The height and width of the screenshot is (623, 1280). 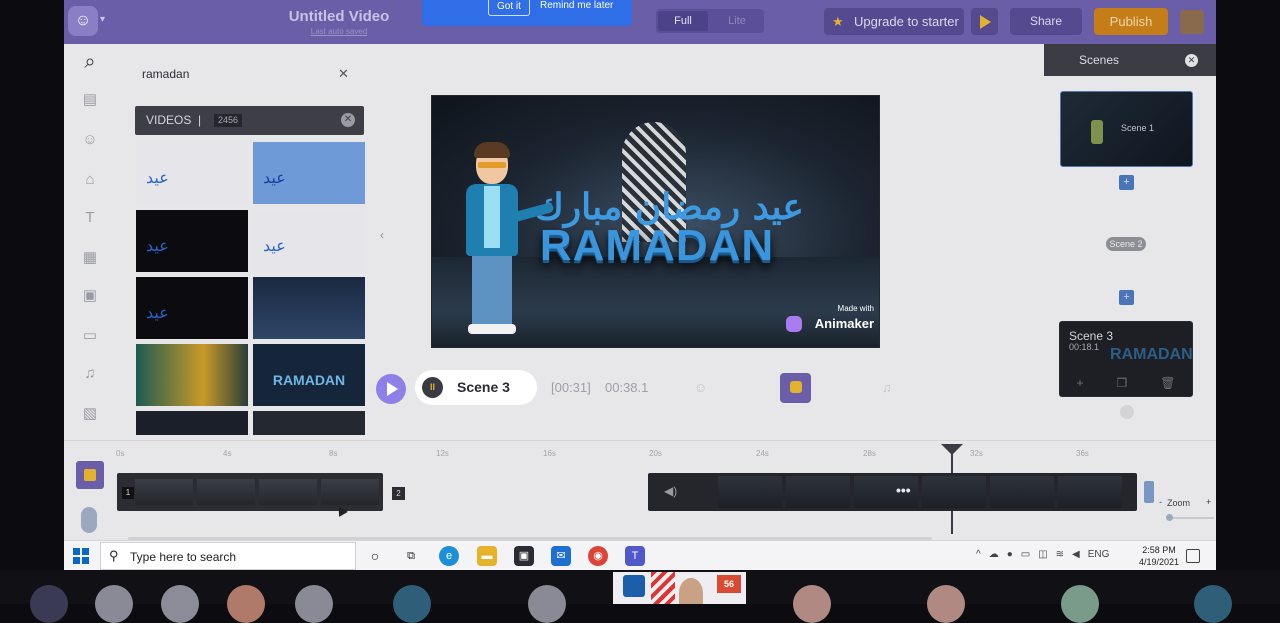 What do you see at coordinates (1121, 383) in the screenshot?
I see `duplicate-icon: ❐` at bounding box center [1121, 383].